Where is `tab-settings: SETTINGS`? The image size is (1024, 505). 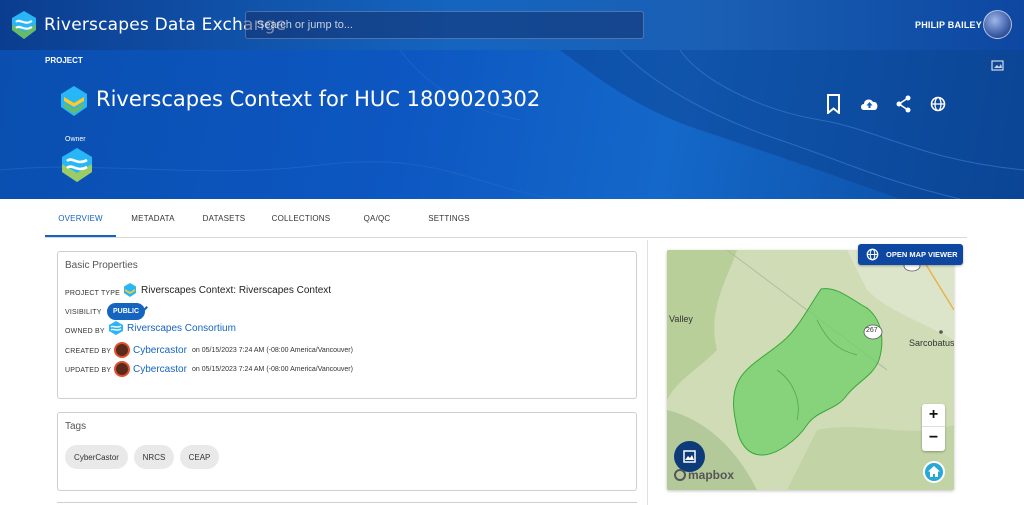 tab-settings: SETTINGS is located at coordinates (449, 218).